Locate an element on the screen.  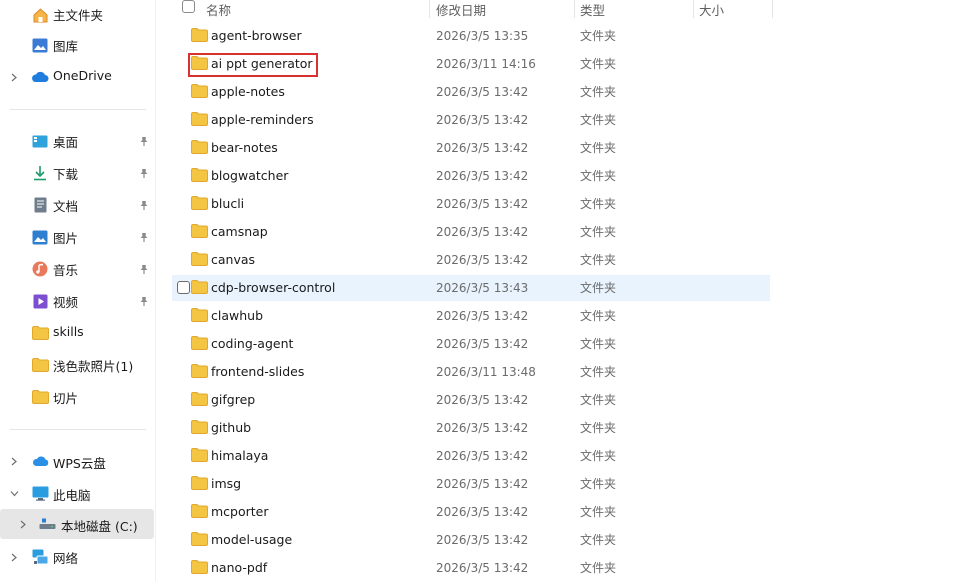
home-icon is located at coordinates (40, 15).